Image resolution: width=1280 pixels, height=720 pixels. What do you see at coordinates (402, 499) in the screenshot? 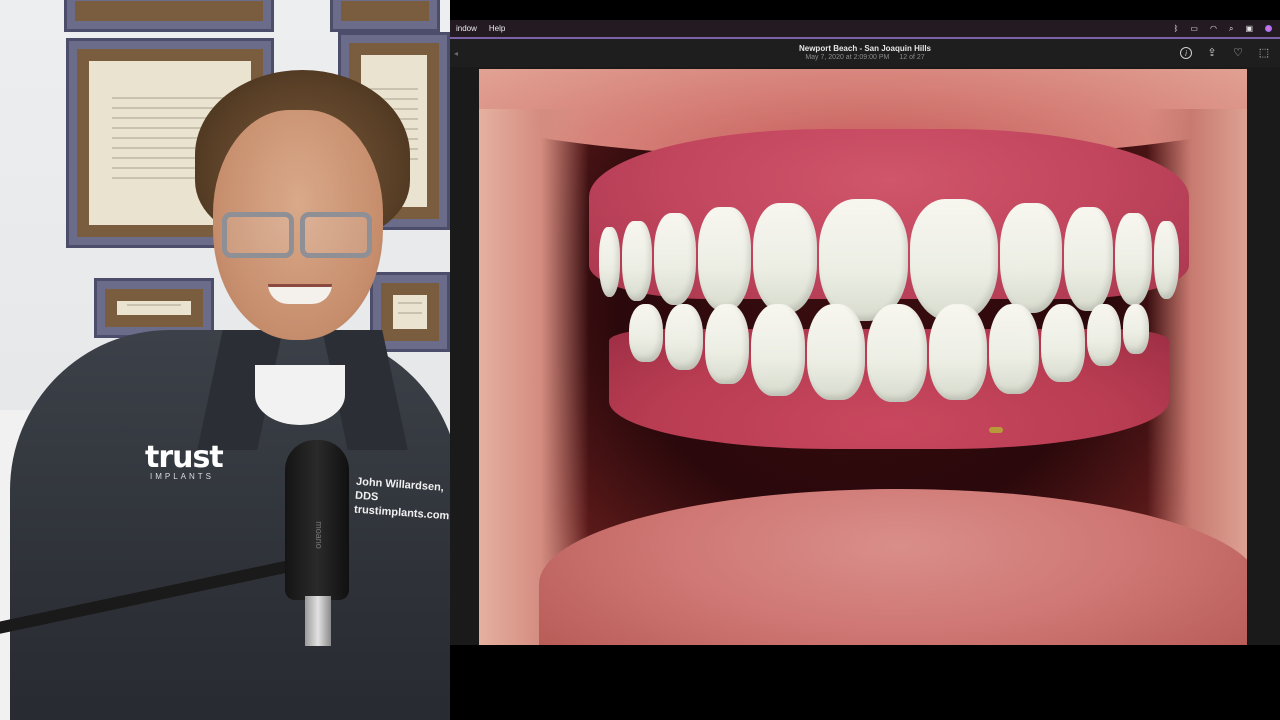
I see `name-embroidery: John Willardsen, DDS trustimplants.com` at bounding box center [402, 499].